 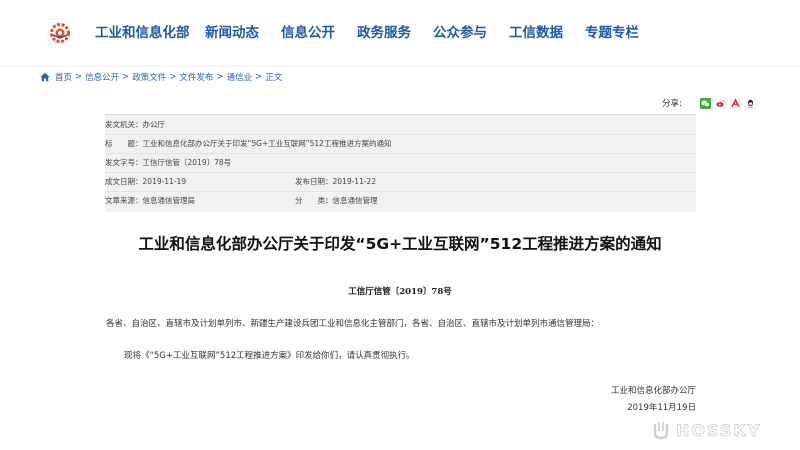 I want to click on qq-share-icon, so click(x=750, y=103).